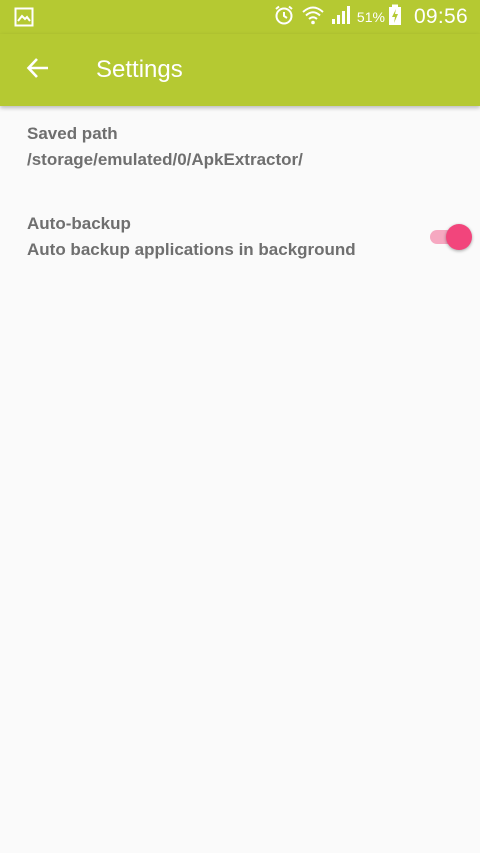  What do you see at coordinates (139, 69) in the screenshot?
I see `page-title: Settings` at bounding box center [139, 69].